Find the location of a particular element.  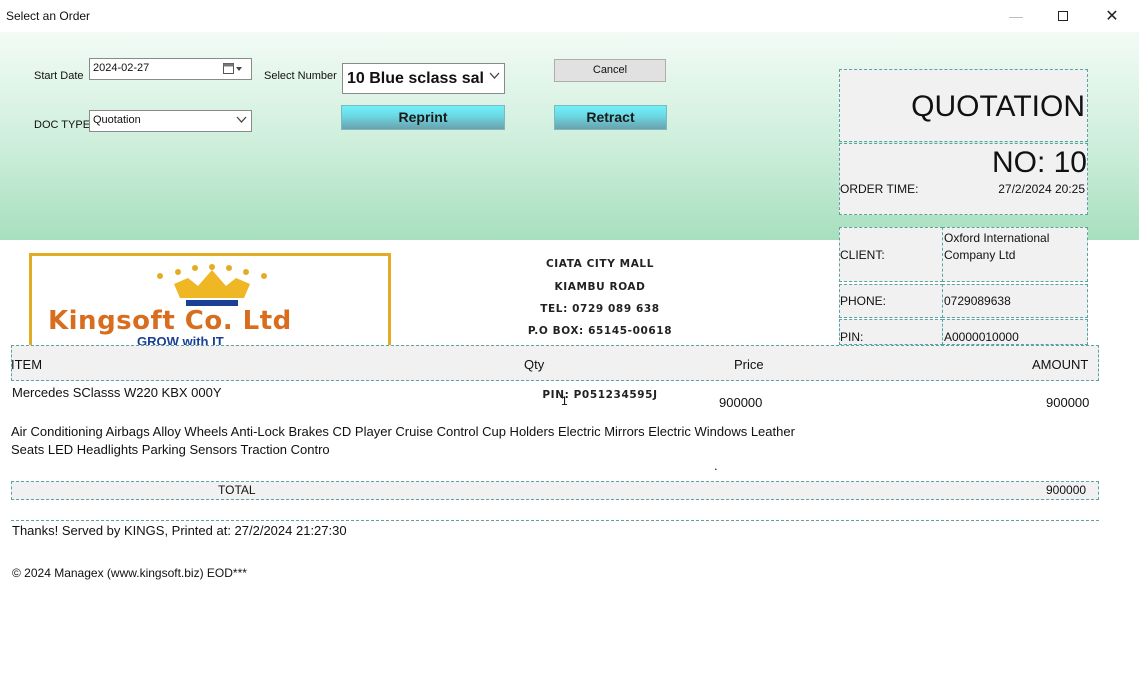

crown-icon is located at coordinates (212, 285).